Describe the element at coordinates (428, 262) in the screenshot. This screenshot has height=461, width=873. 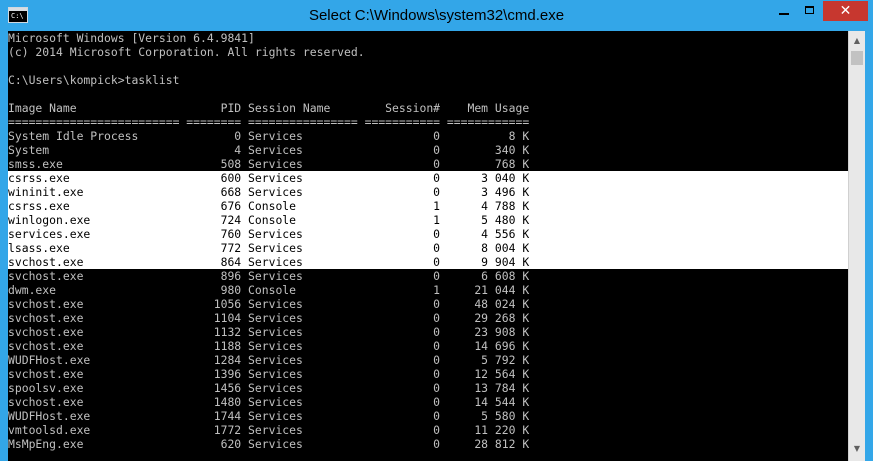
I see `console-line-selected: svchost.exe 864 Services 0 9 904 K` at that location.